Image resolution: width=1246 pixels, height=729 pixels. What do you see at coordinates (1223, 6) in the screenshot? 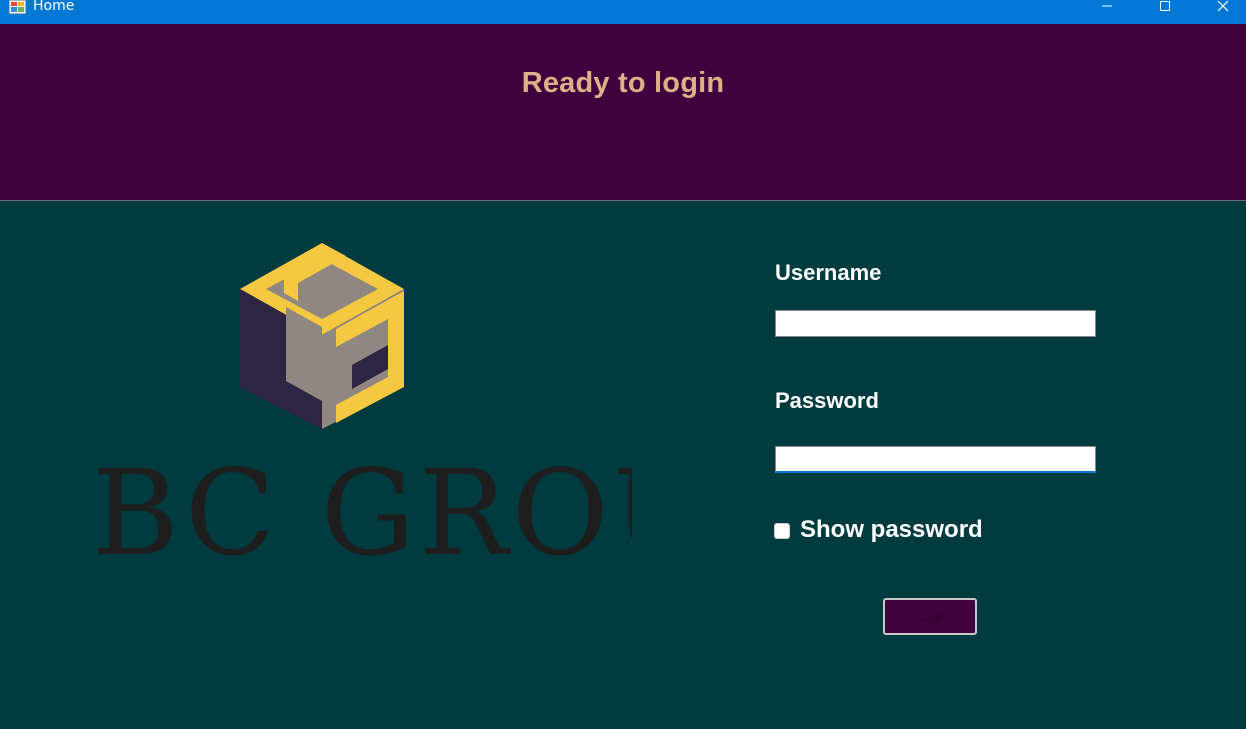
I see `close-icon` at bounding box center [1223, 6].